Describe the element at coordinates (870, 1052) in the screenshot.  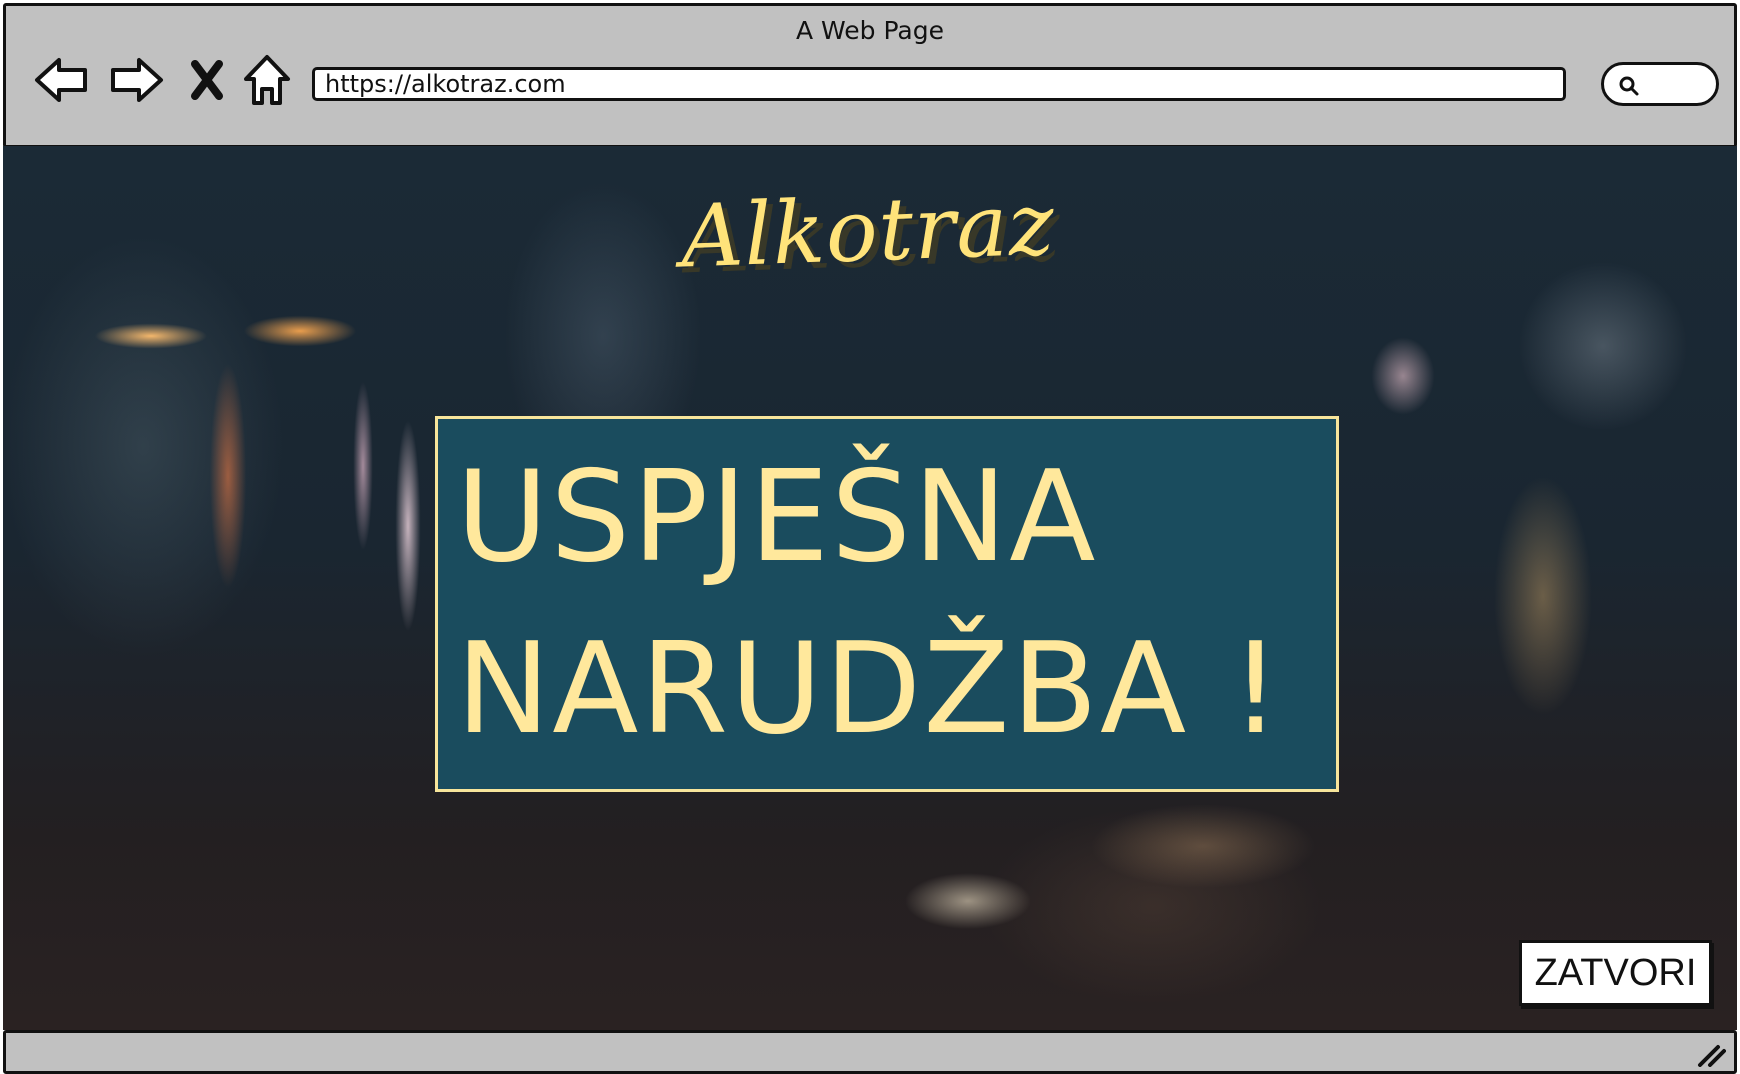
I see `status-bar` at that location.